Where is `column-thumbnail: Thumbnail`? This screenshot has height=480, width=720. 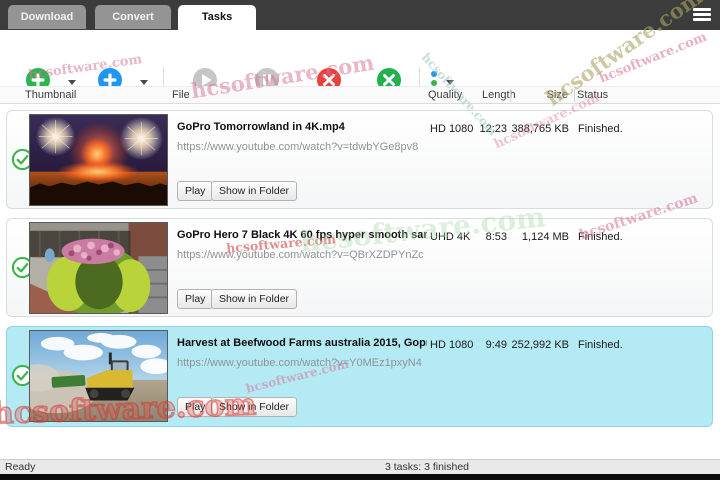
column-thumbnail: Thumbnail is located at coordinates (50, 95).